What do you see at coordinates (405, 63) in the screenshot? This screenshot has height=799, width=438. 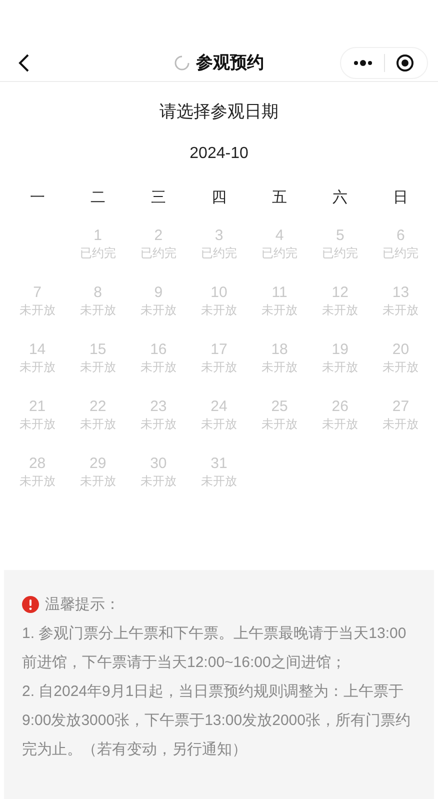 I see `close-icon` at bounding box center [405, 63].